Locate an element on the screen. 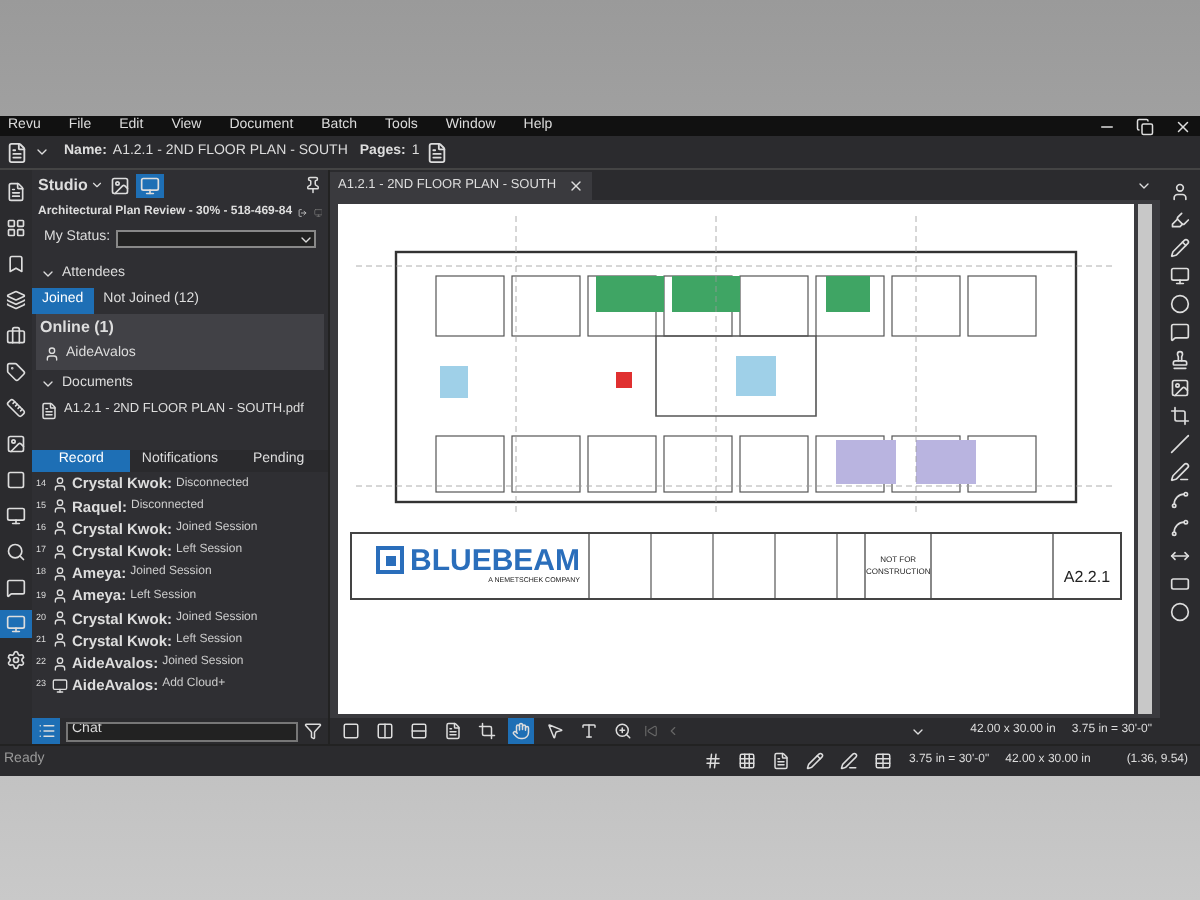 The height and width of the screenshot is (900, 1200). first-page-icon is located at coordinates (651, 731).